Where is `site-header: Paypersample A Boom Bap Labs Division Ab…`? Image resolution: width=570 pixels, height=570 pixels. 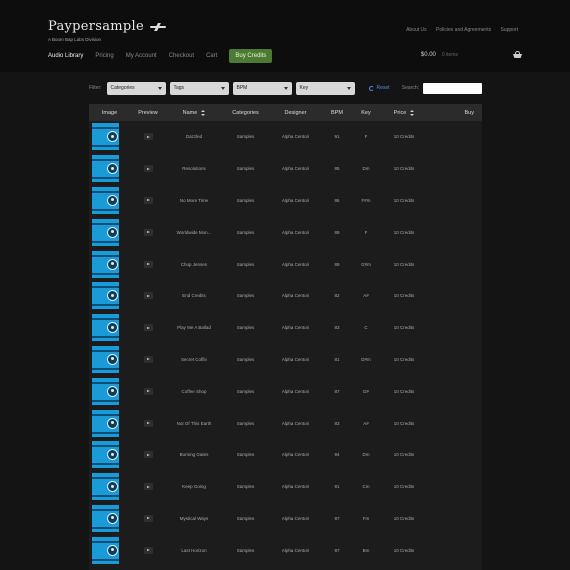
site-header: Paypersample A Boom Bap Labs Division Ab… is located at coordinates (285, 36).